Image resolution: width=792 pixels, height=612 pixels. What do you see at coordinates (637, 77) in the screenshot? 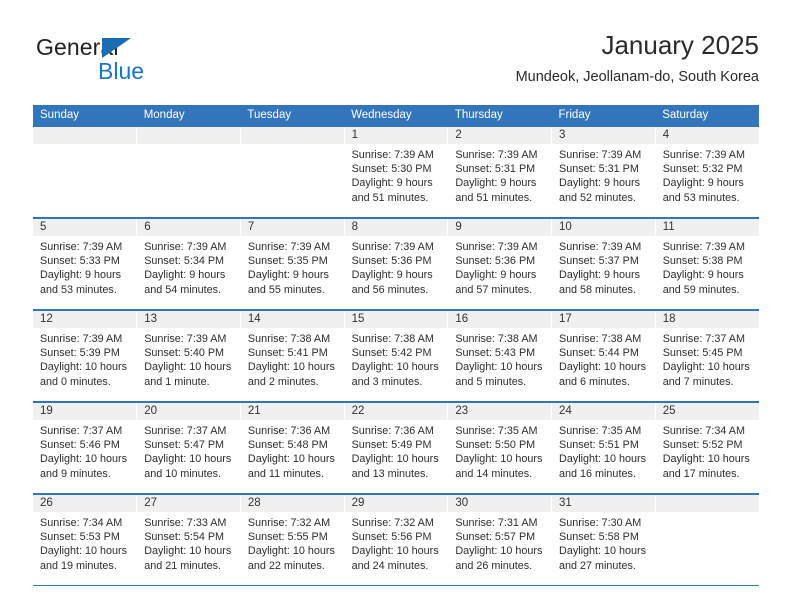
I see `location-subtitle: Mundeok, Jeollanam-do, South Korea` at bounding box center [637, 77].